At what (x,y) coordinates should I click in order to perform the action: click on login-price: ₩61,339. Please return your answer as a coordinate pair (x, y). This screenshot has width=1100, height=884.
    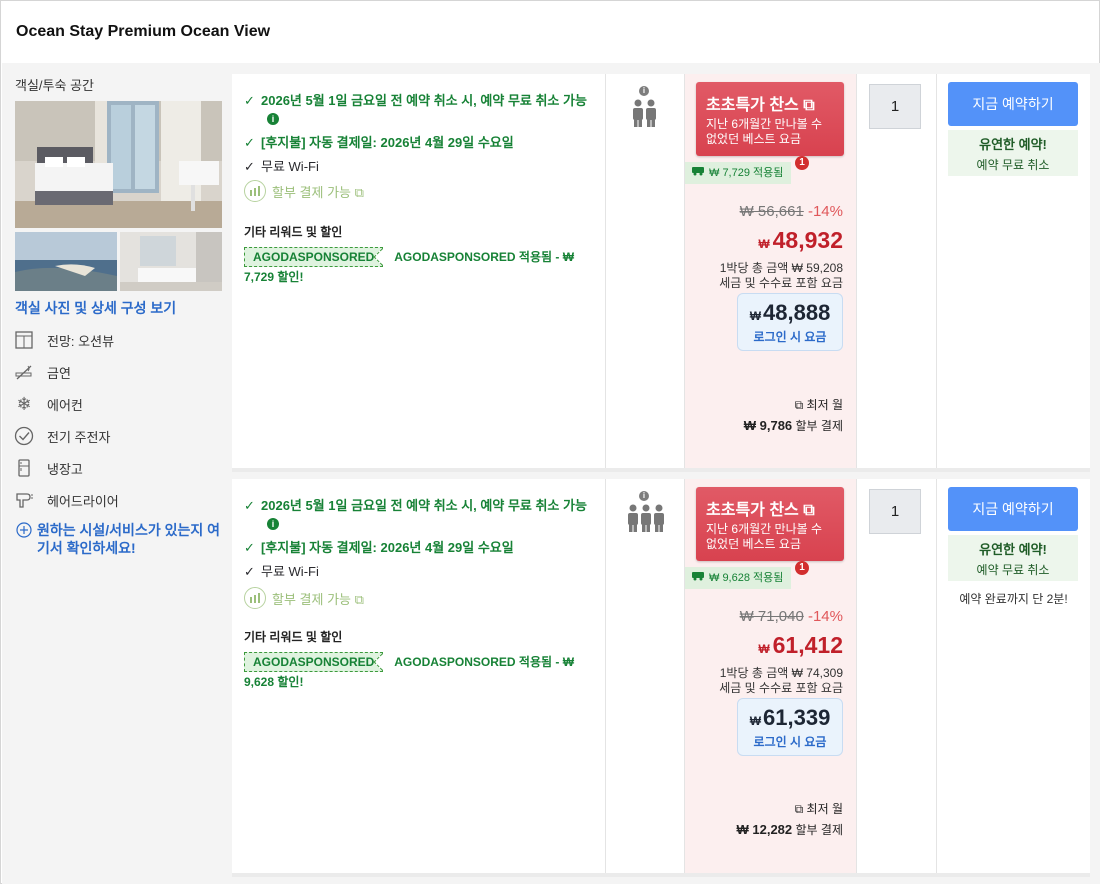
    Looking at the image, I should click on (790, 718).